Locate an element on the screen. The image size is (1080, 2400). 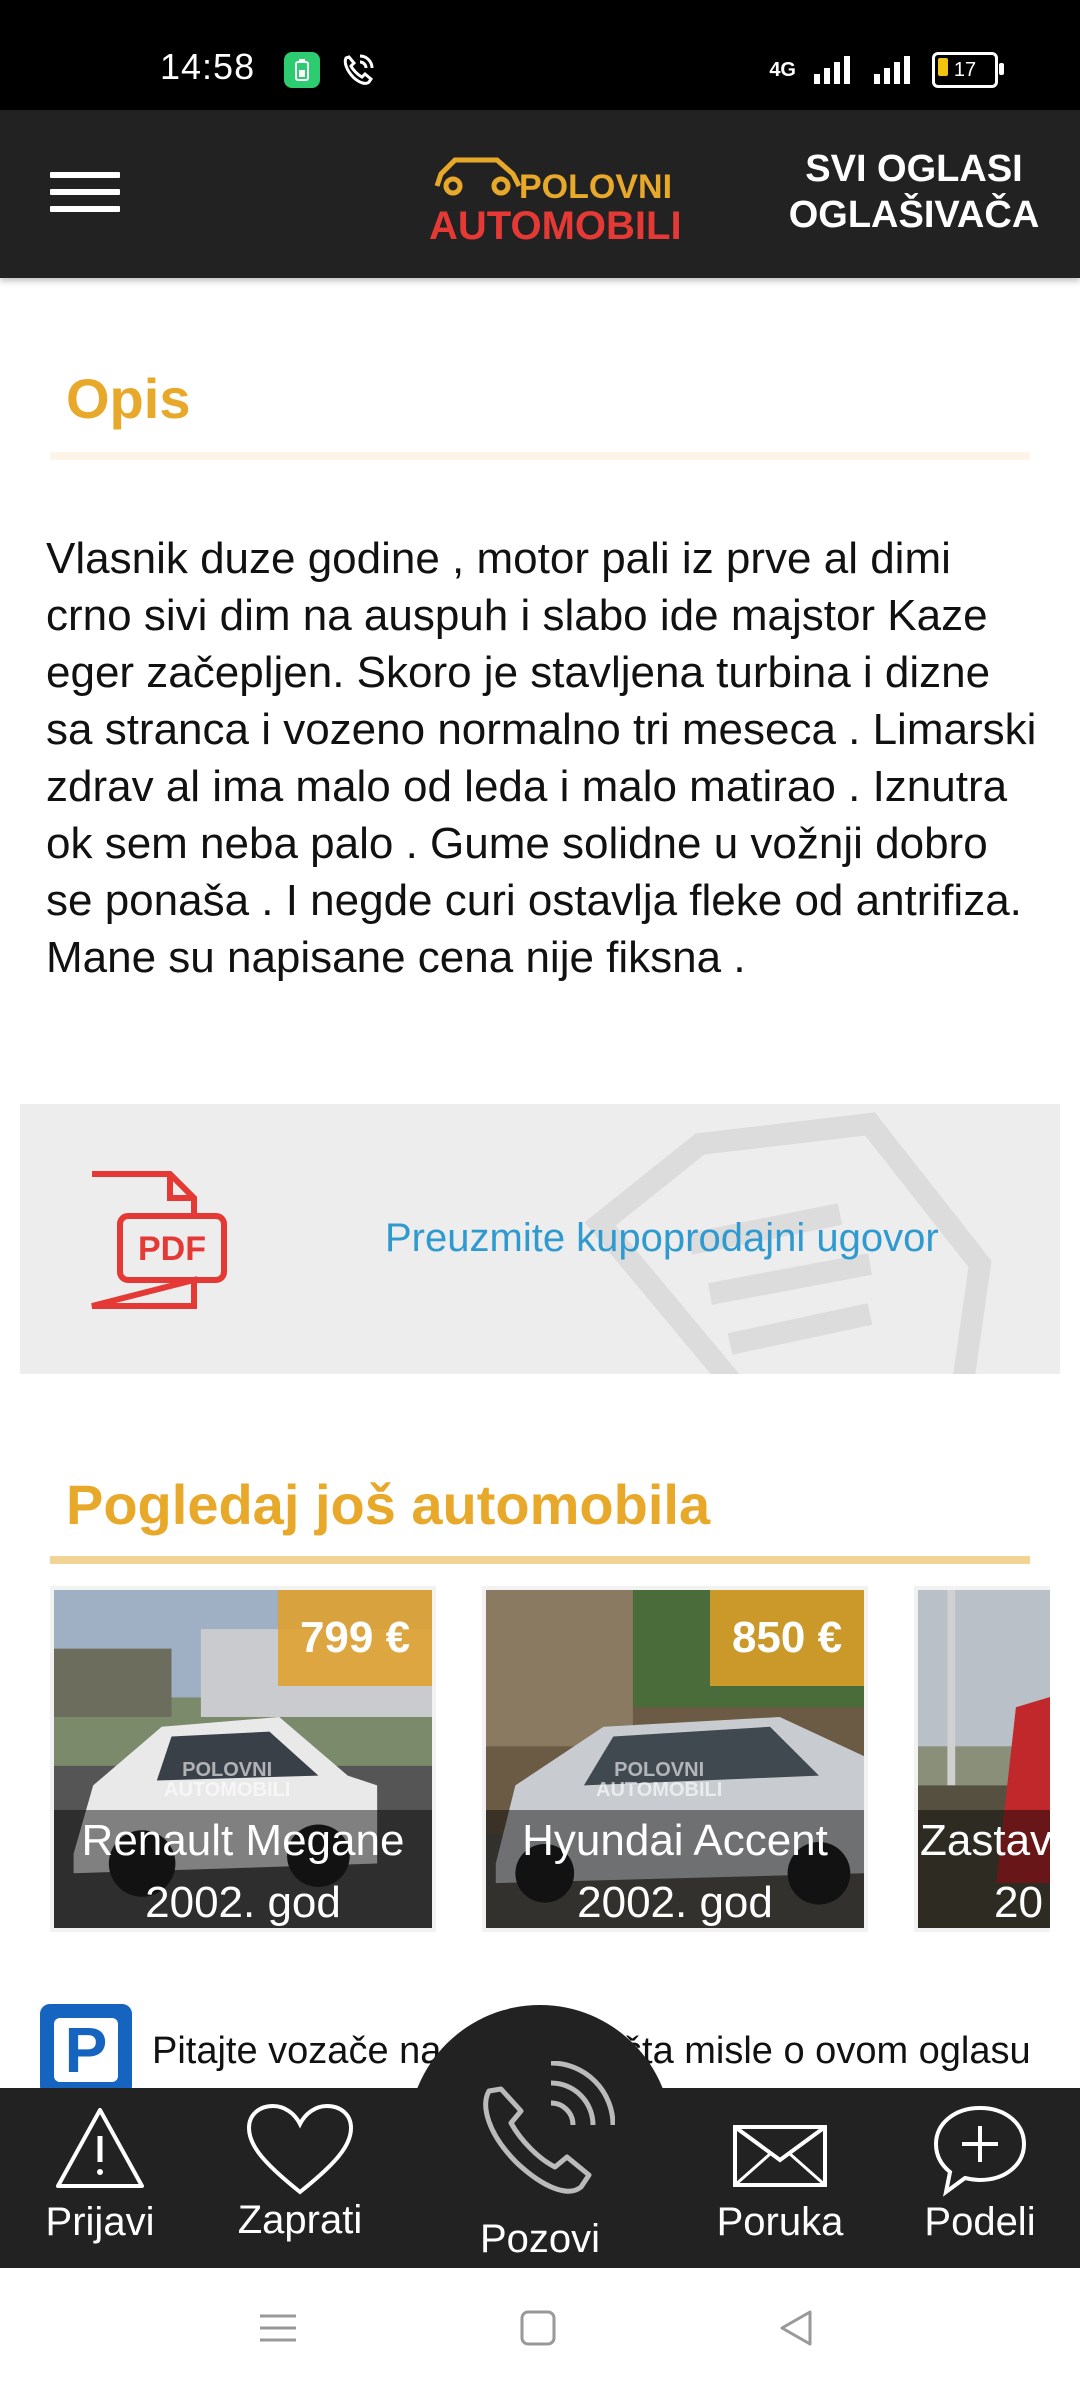
description-title: Opis is located at coordinates (128, 398).